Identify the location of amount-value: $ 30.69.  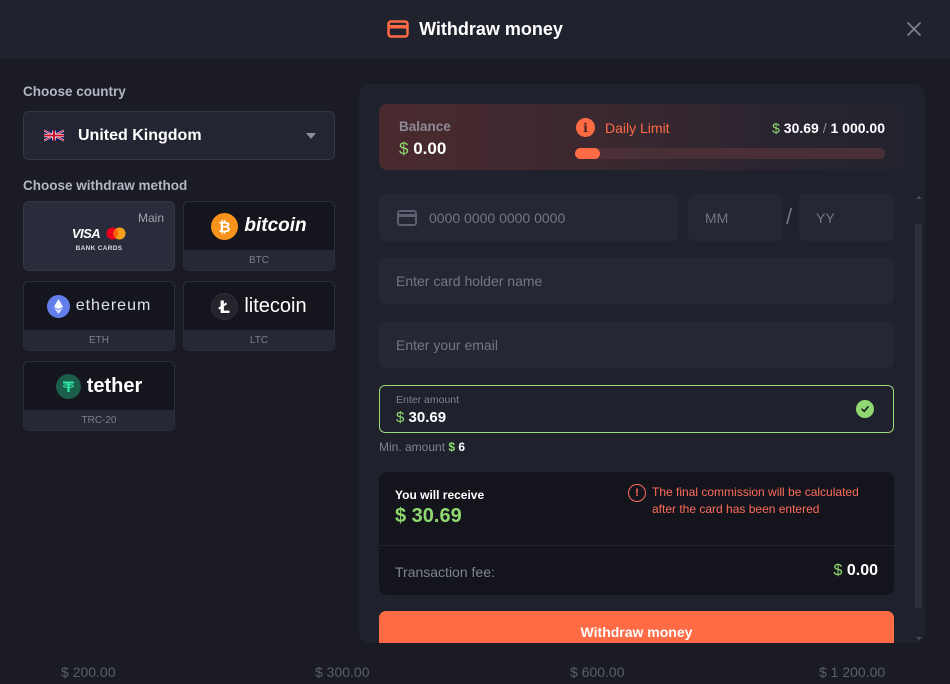
(421, 417).